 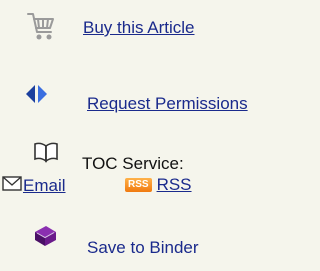 What do you see at coordinates (133, 163) in the screenshot?
I see `toc-service-label: TOC Service:` at bounding box center [133, 163].